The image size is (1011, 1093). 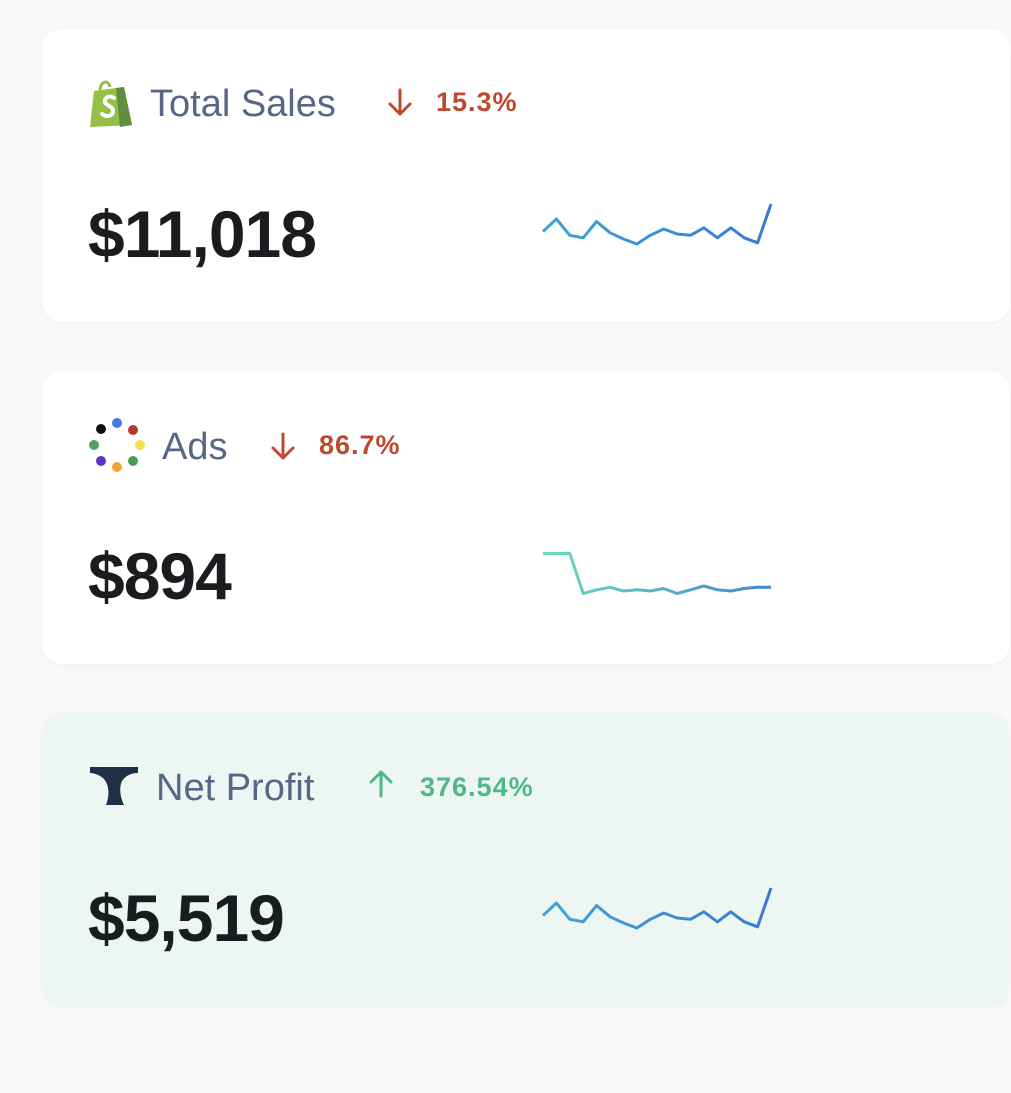 What do you see at coordinates (360, 445) in the screenshot?
I see `trend-percentage: 86.7%` at bounding box center [360, 445].